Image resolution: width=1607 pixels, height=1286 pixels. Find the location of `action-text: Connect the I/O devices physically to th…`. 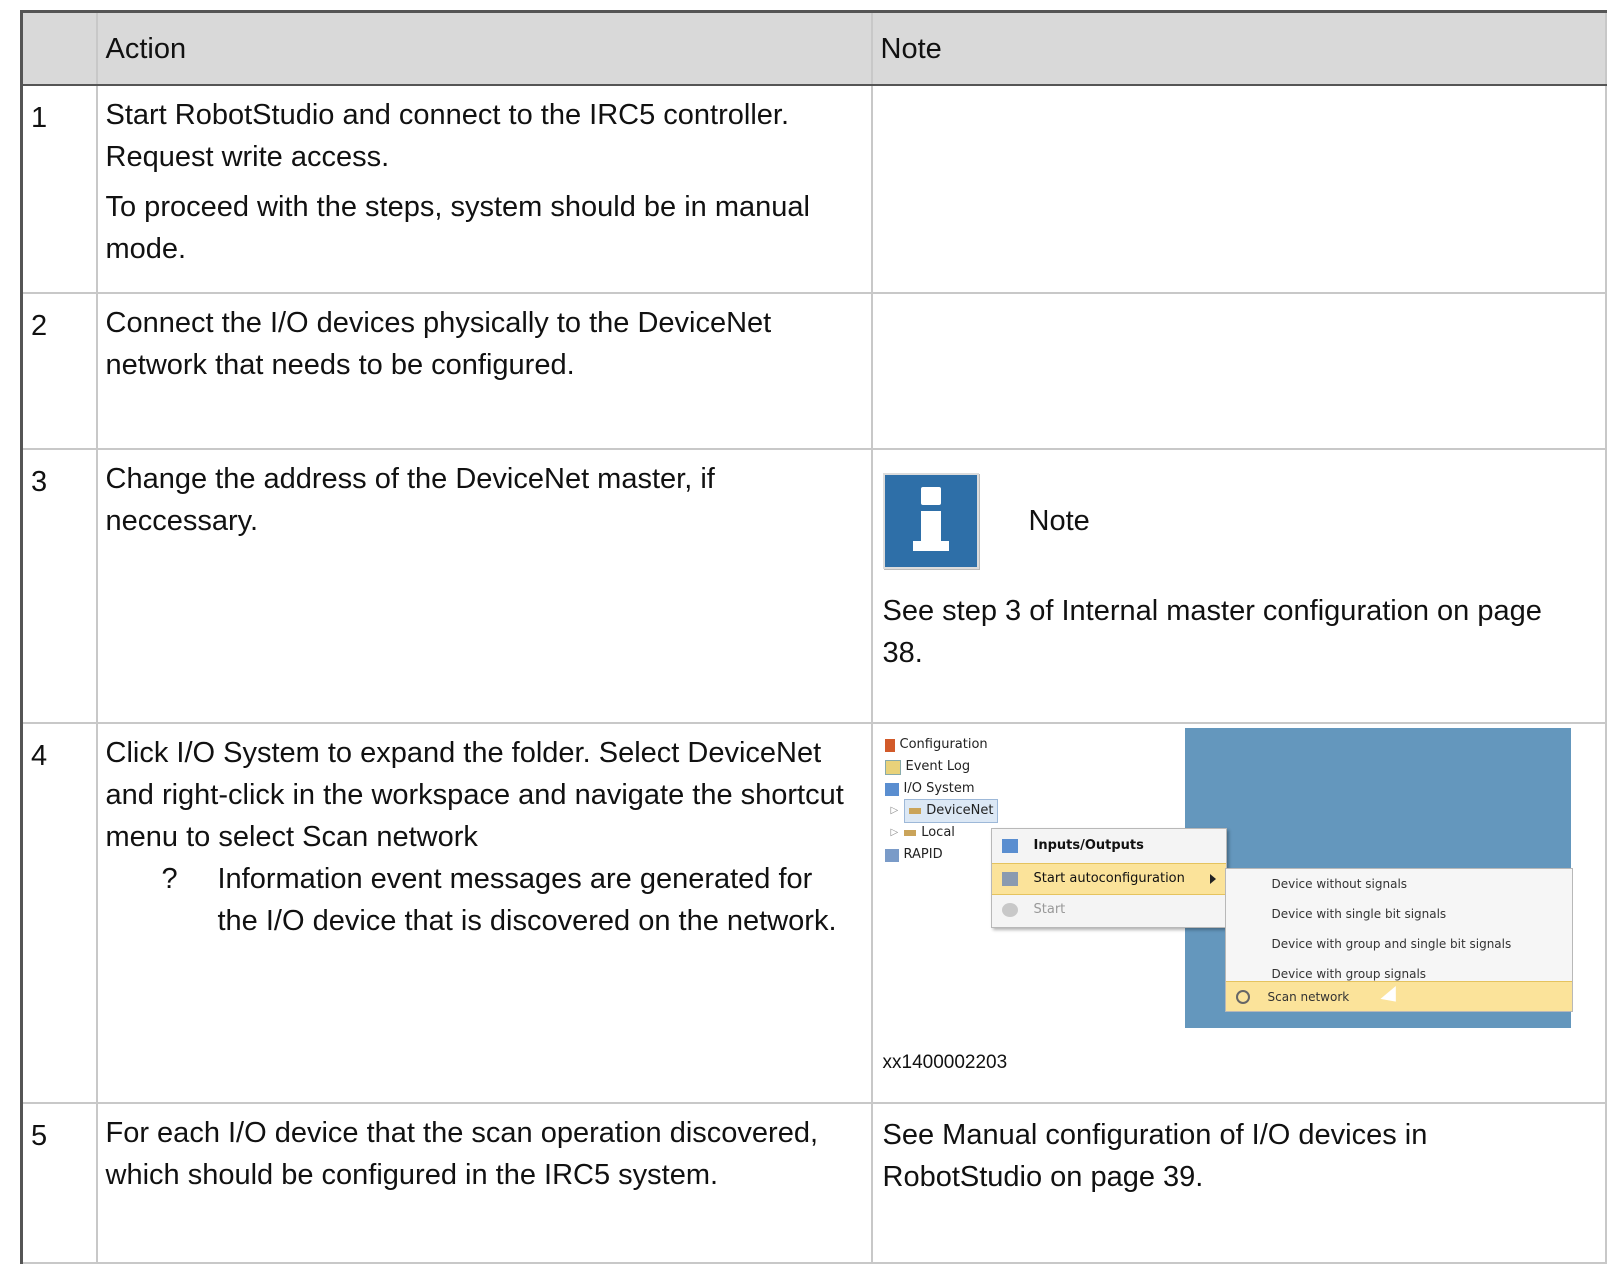

action-text: Connect the I/O devices physically to th… is located at coordinates (438, 344).